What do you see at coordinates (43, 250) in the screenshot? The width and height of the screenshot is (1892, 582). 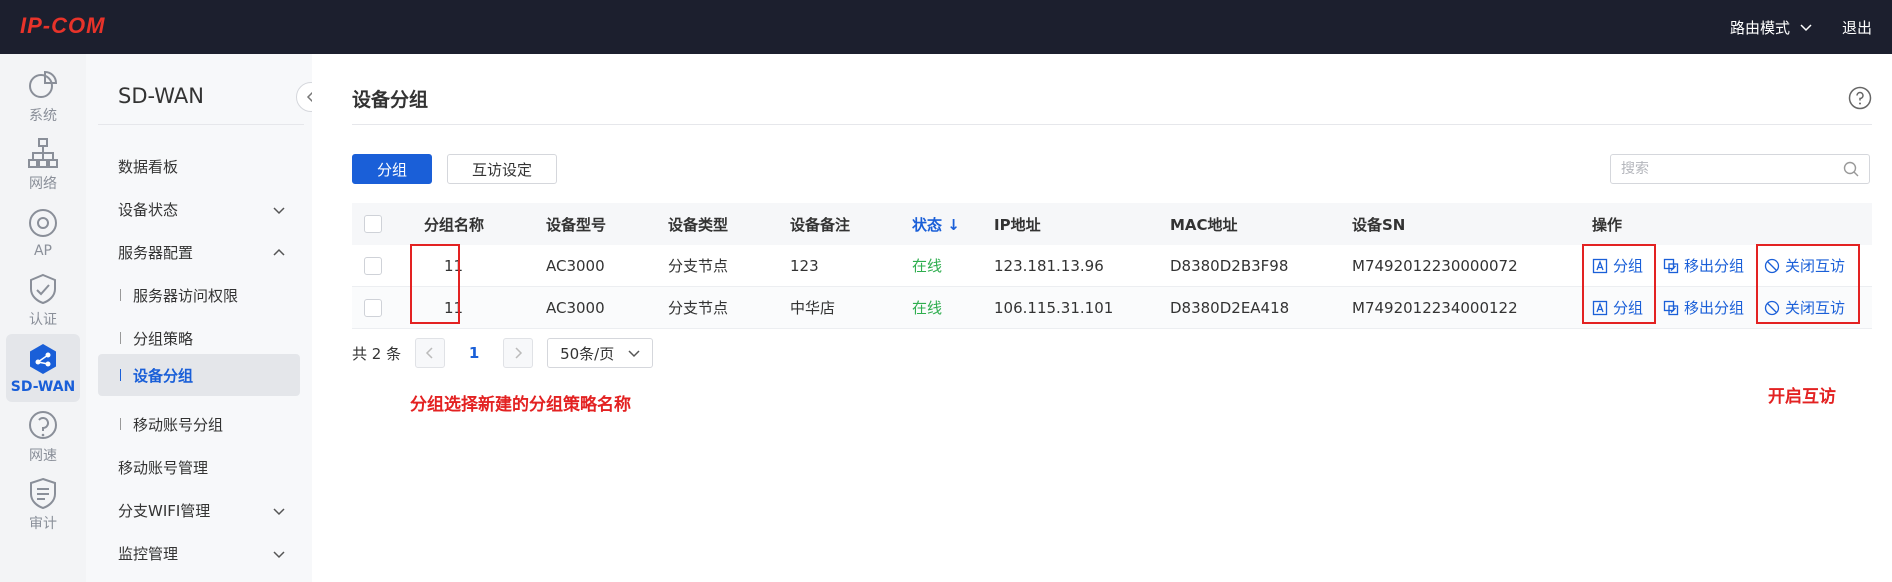 I see `iconbar-label: AP` at bounding box center [43, 250].